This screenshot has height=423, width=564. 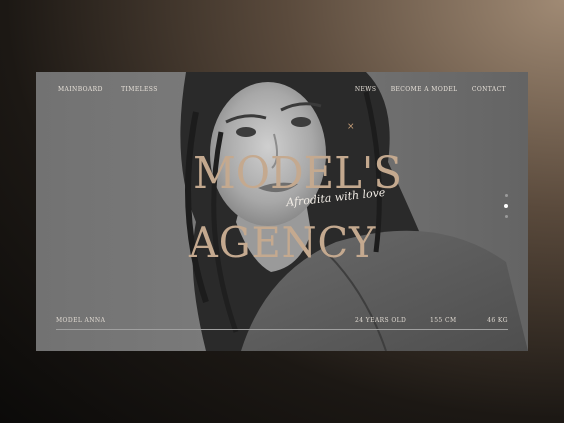 I want to click on nav-right: NEWS BECOME A MODEL CONTACT, so click(x=424, y=89).